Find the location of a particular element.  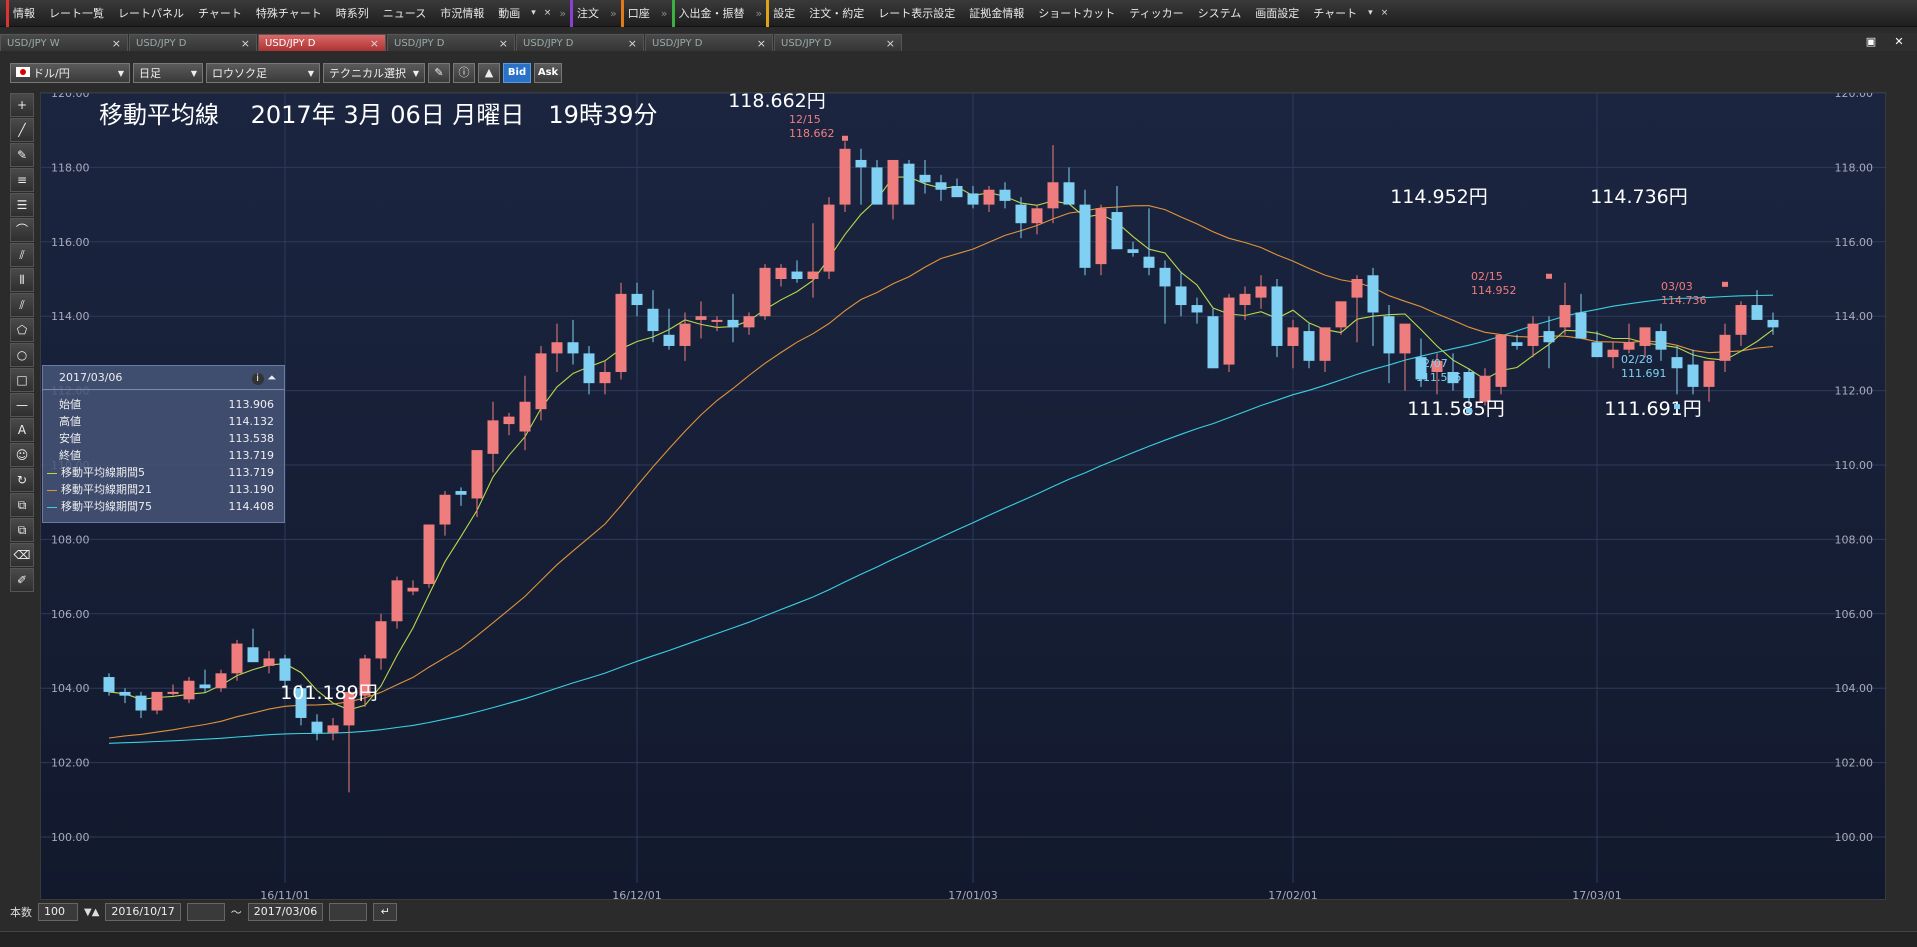

menu-item-items-7: 市況情報 is located at coordinates (462, 13).